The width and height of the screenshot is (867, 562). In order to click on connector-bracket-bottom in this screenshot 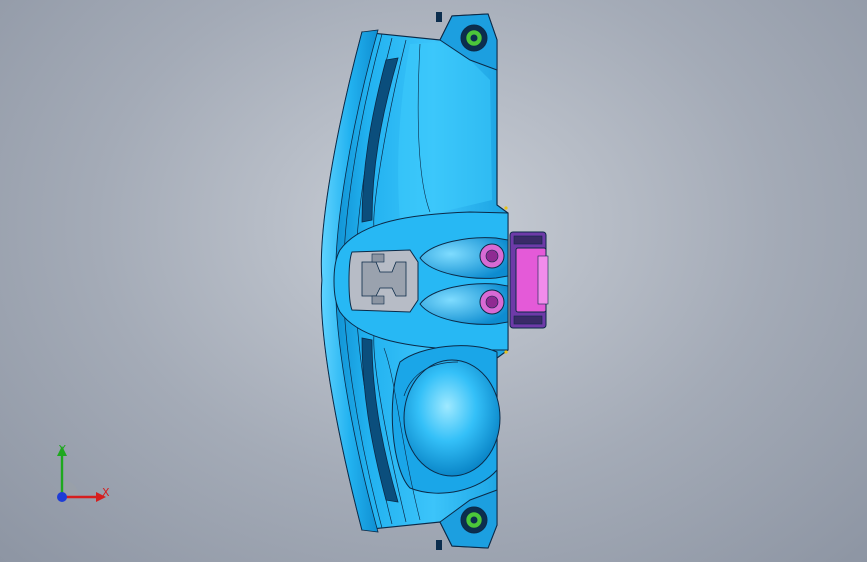, I will do `click(528, 320)`.